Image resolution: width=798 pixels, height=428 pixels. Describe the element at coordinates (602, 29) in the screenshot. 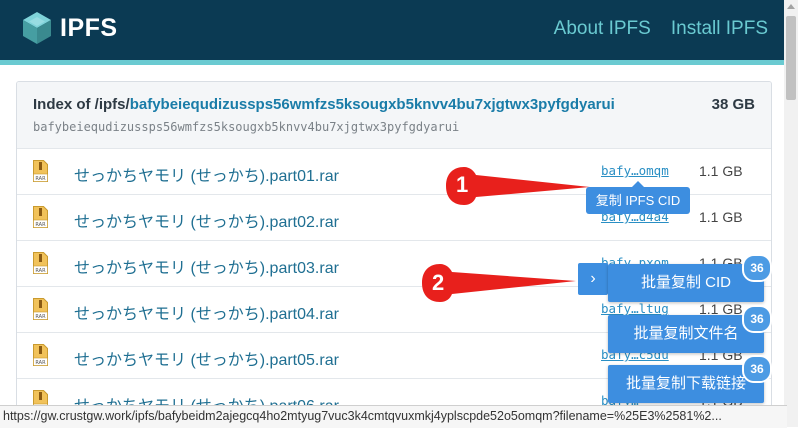

I see `nav-about-ipfs: About IPFS` at that location.